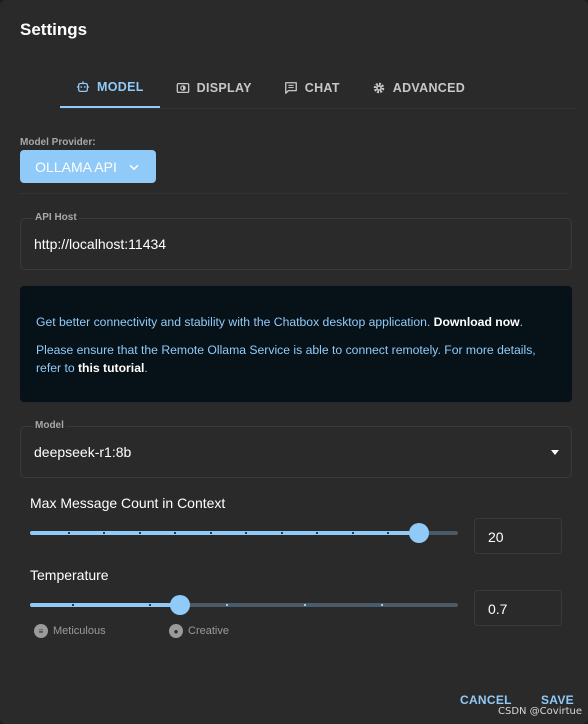 This screenshot has height=724, width=588. What do you see at coordinates (379, 88) in the screenshot?
I see `gear-icon` at bounding box center [379, 88].